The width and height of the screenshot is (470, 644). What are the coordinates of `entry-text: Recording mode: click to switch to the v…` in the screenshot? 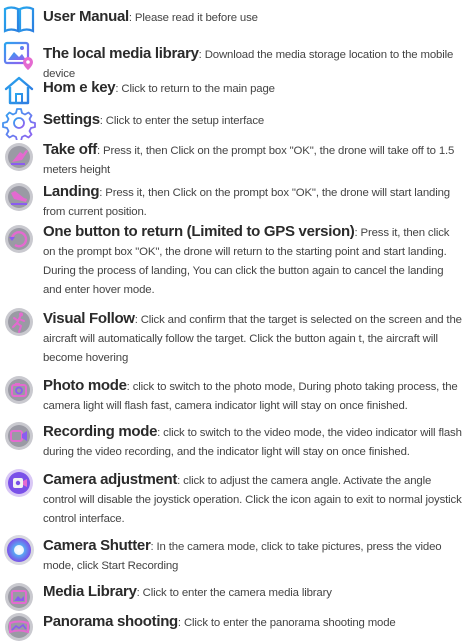 It's located at (253, 442).